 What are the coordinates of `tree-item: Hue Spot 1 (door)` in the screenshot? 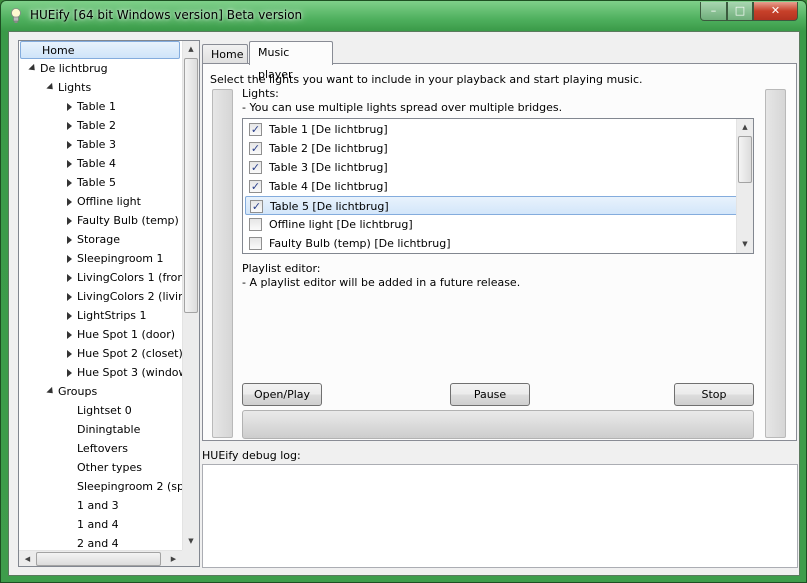 It's located at (100, 335).